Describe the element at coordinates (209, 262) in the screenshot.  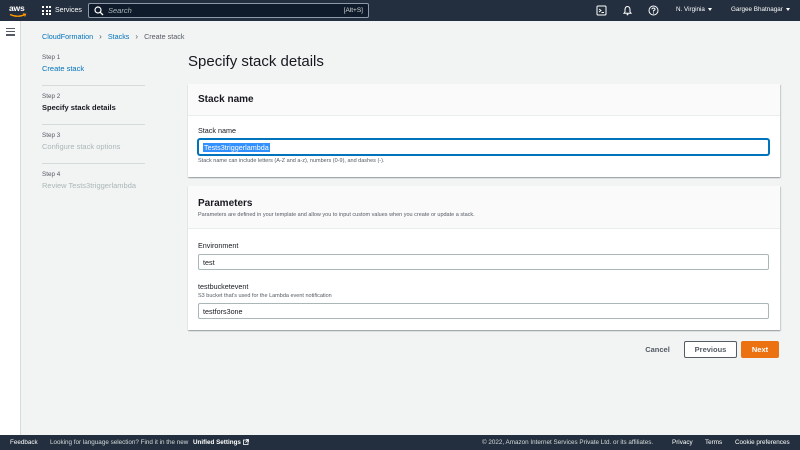
I see `environment-value: test` at that location.